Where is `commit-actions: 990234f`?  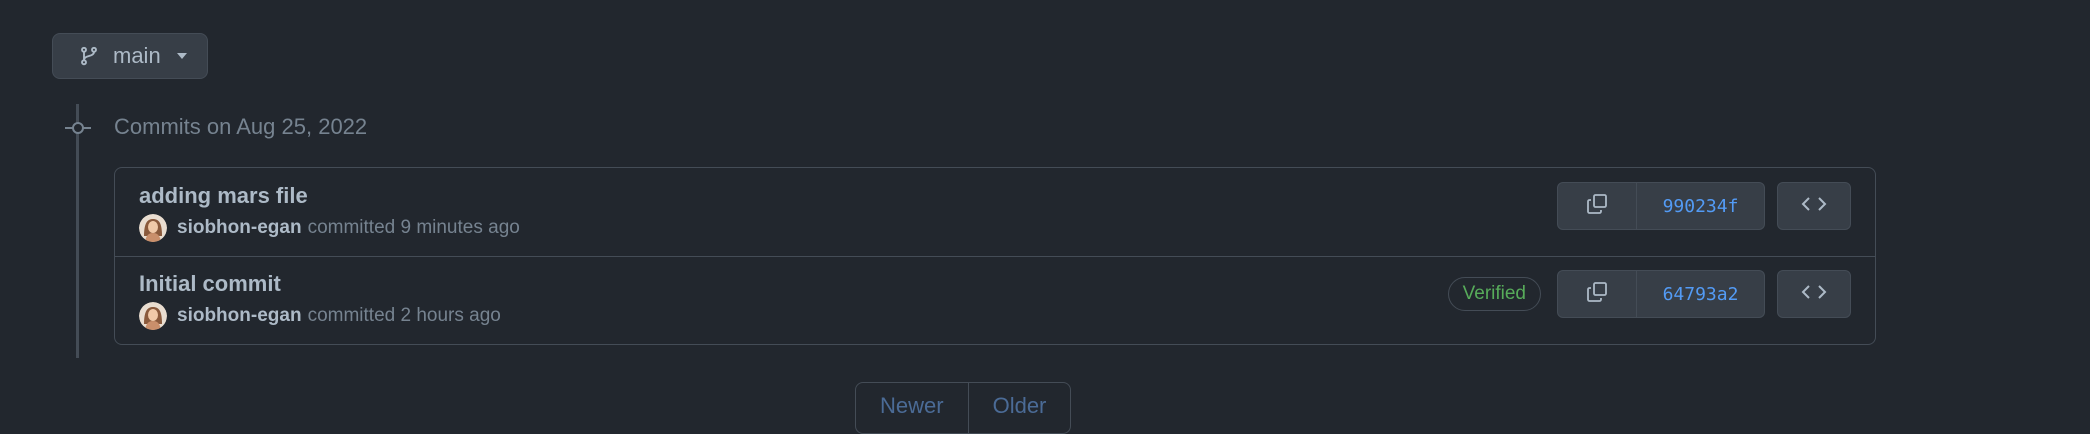
commit-actions: 990234f is located at coordinates (1704, 206).